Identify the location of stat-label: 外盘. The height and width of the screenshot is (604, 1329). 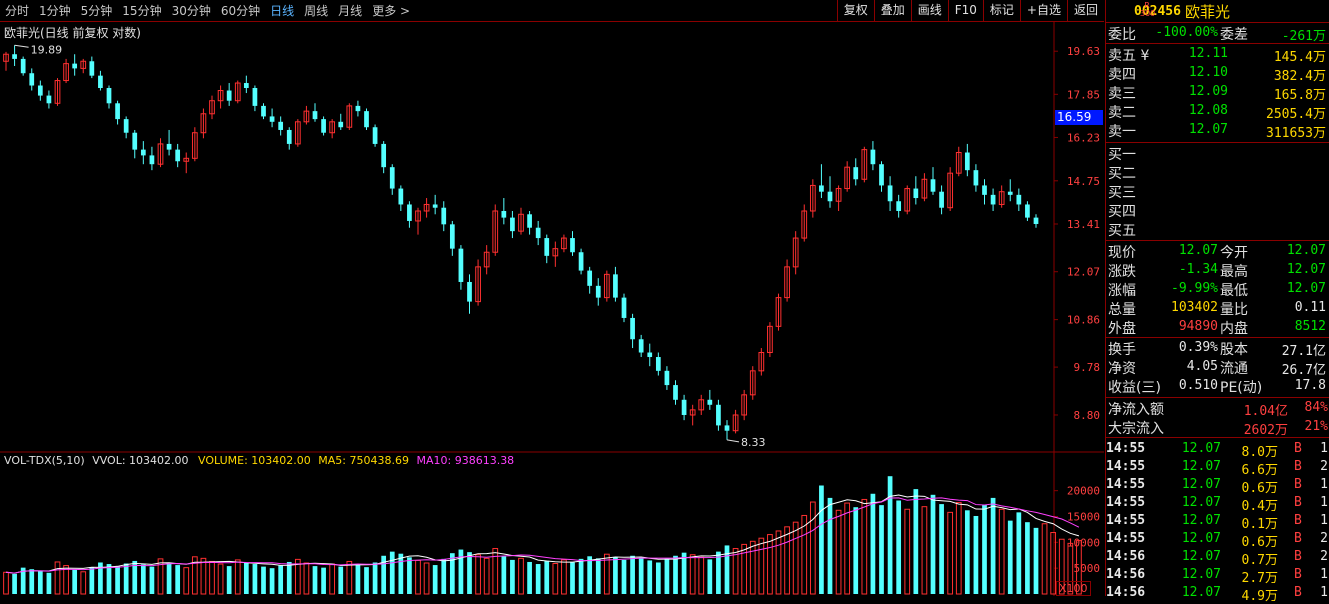
(1122, 329).